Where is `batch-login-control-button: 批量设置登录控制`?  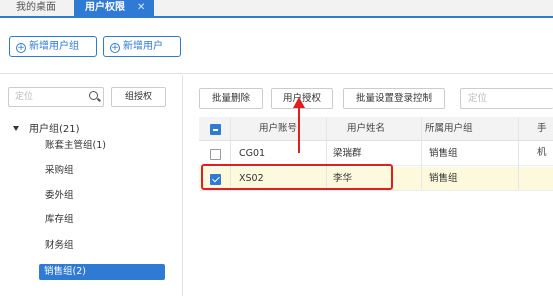 batch-login-control-button: 批量设置登录控制 is located at coordinates (394, 98).